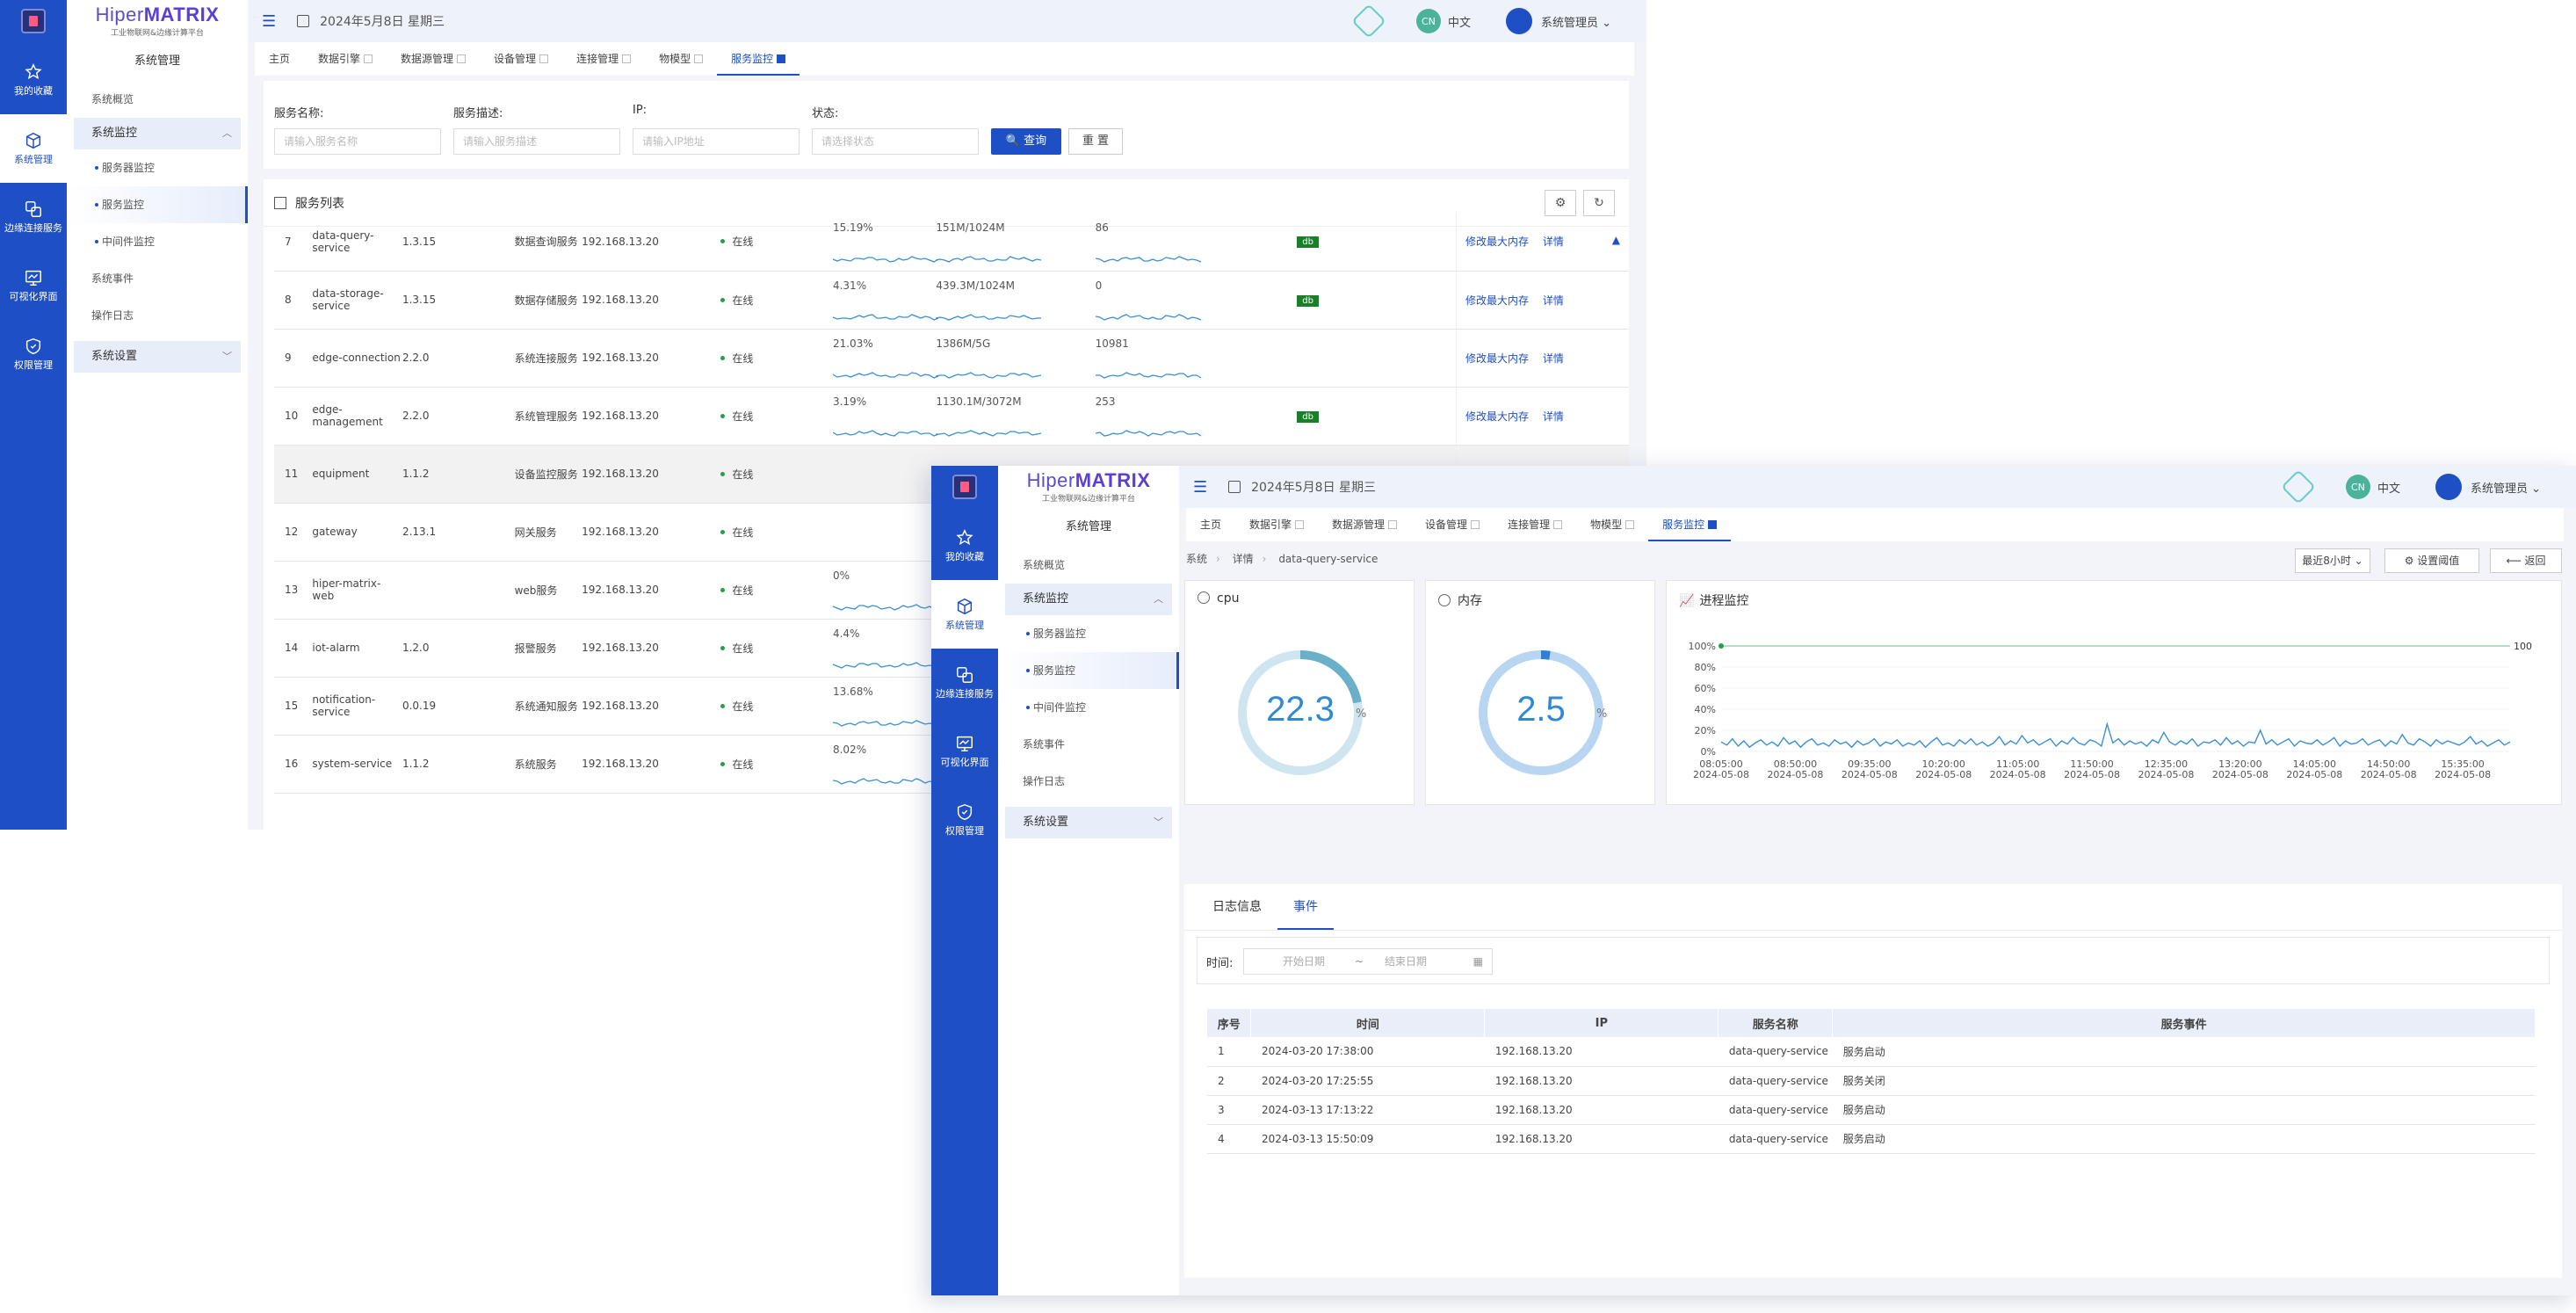 The height and width of the screenshot is (1313, 2576). Describe the element at coordinates (1026, 141) in the screenshot. I see `query-button: 🔍 查询` at that location.